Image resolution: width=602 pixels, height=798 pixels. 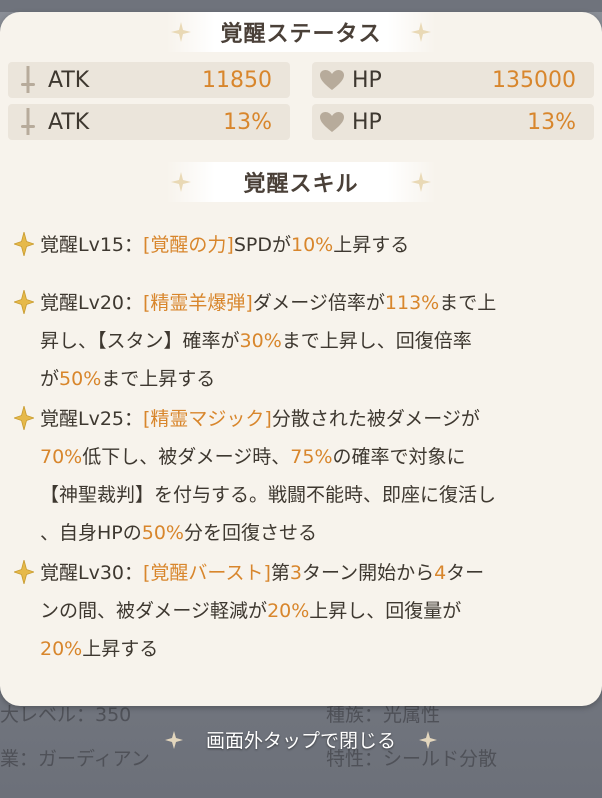 I want to click on skill-highlight: 30%, so click(x=260, y=341).